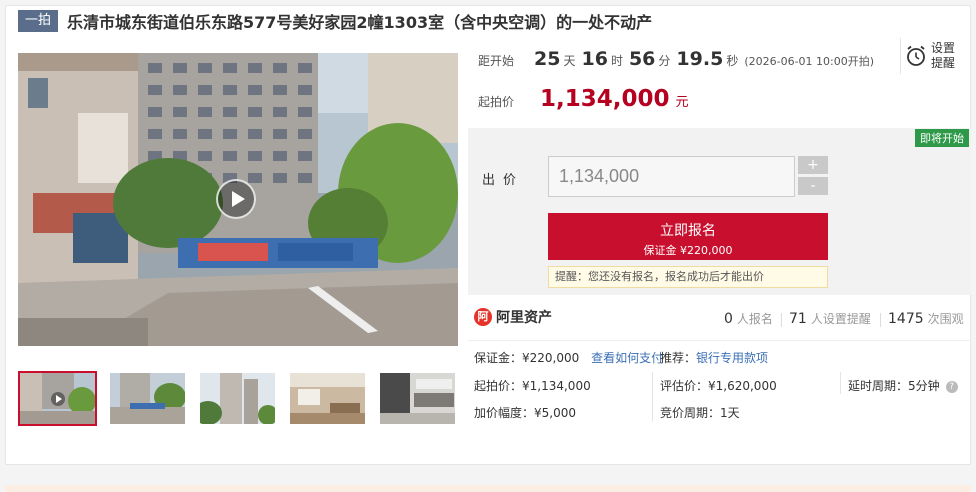 Image resolution: width=976 pixels, height=492 pixels. I want to click on page-title: 乐清市城东街道伯乐东路577号美好家园2幢1303室（含中央空调）的一处不动产, so click(360, 22).